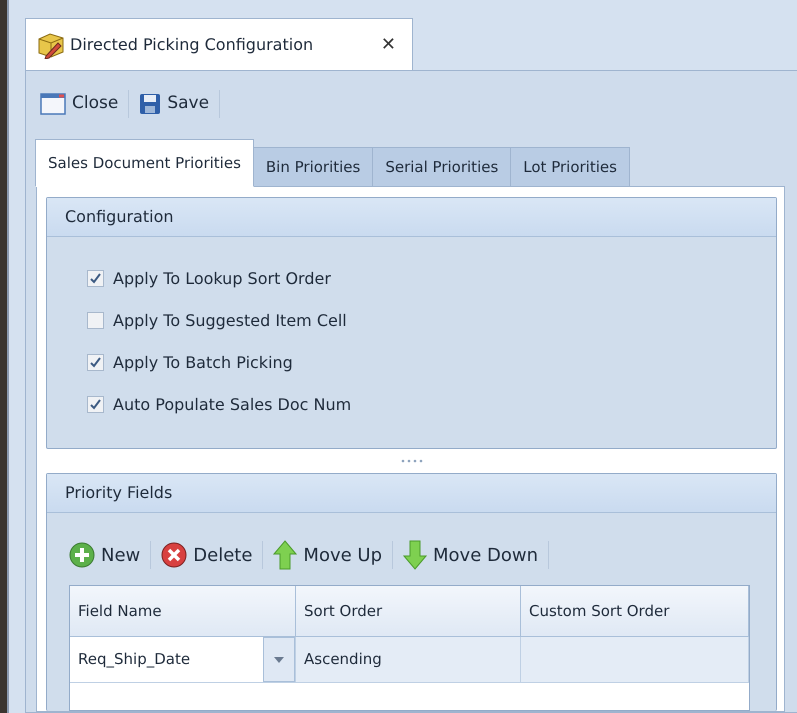  Describe the element at coordinates (327, 555) in the screenshot. I see `move-up-button: Move Up` at that location.